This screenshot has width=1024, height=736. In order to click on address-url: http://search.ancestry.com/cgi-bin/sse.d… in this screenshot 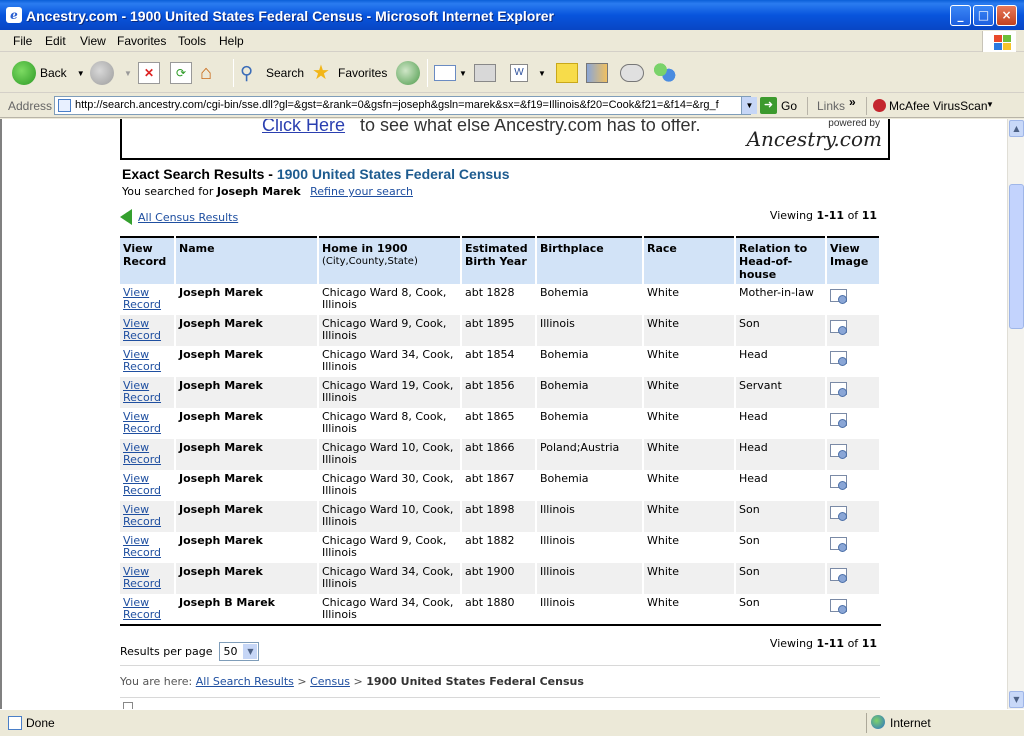, I will do `click(397, 105)`.